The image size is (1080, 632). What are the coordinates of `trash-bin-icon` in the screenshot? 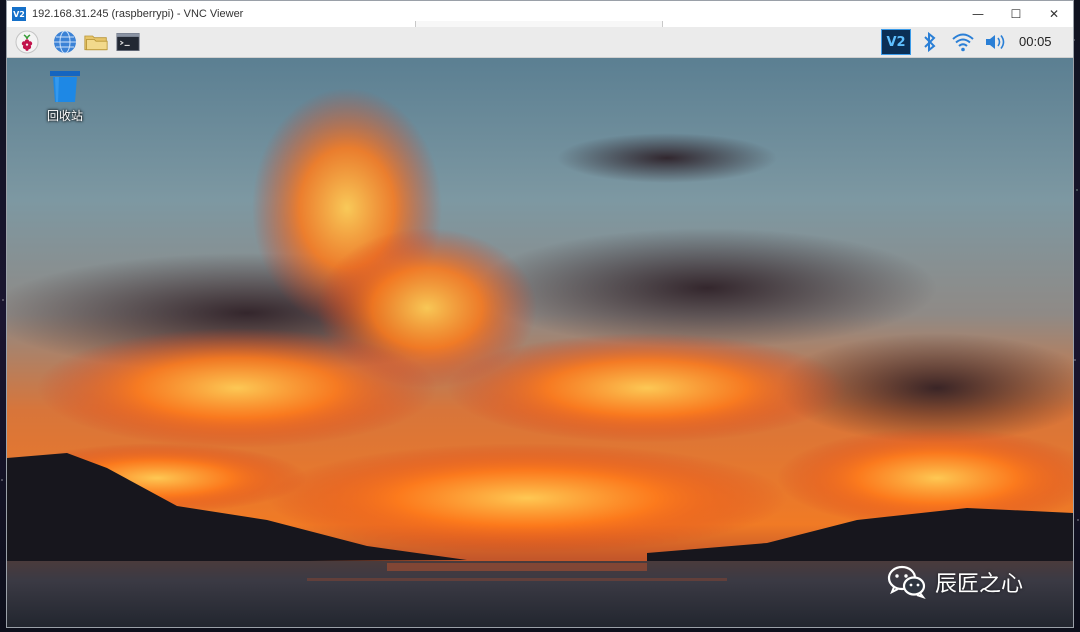 It's located at (65, 86).